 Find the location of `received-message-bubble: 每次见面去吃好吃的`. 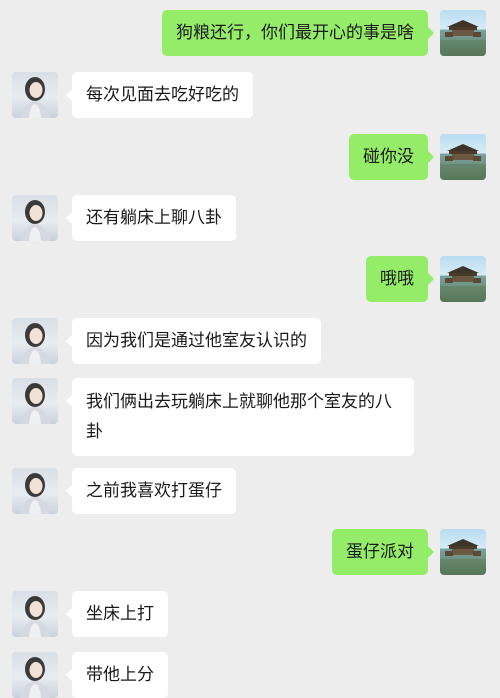

received-message-bubble: 每次见面去吃好吃的 is located at coordinates (159, 95).